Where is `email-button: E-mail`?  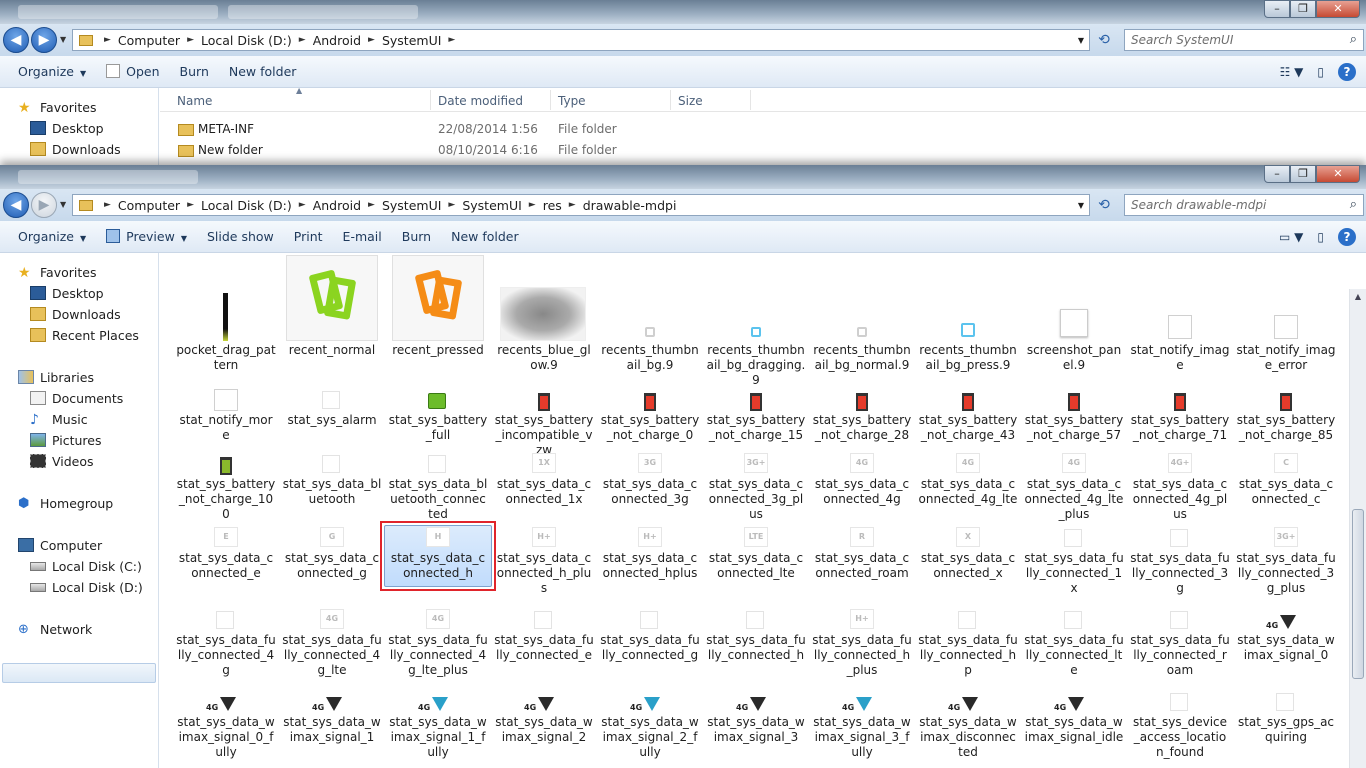 email-button: E-mail is located at coordinates (362, 236).